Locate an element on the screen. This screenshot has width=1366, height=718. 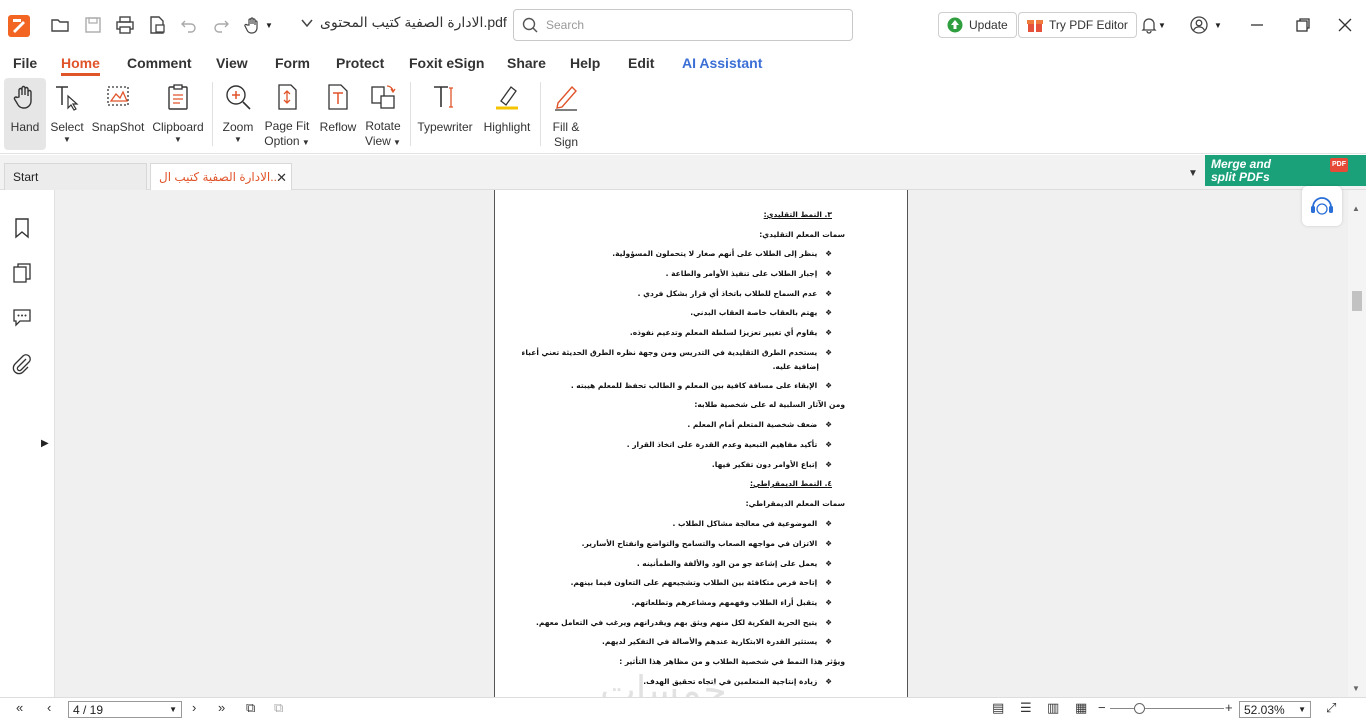
next-view-icon: ⧉ is located at coordinates (278, 708).